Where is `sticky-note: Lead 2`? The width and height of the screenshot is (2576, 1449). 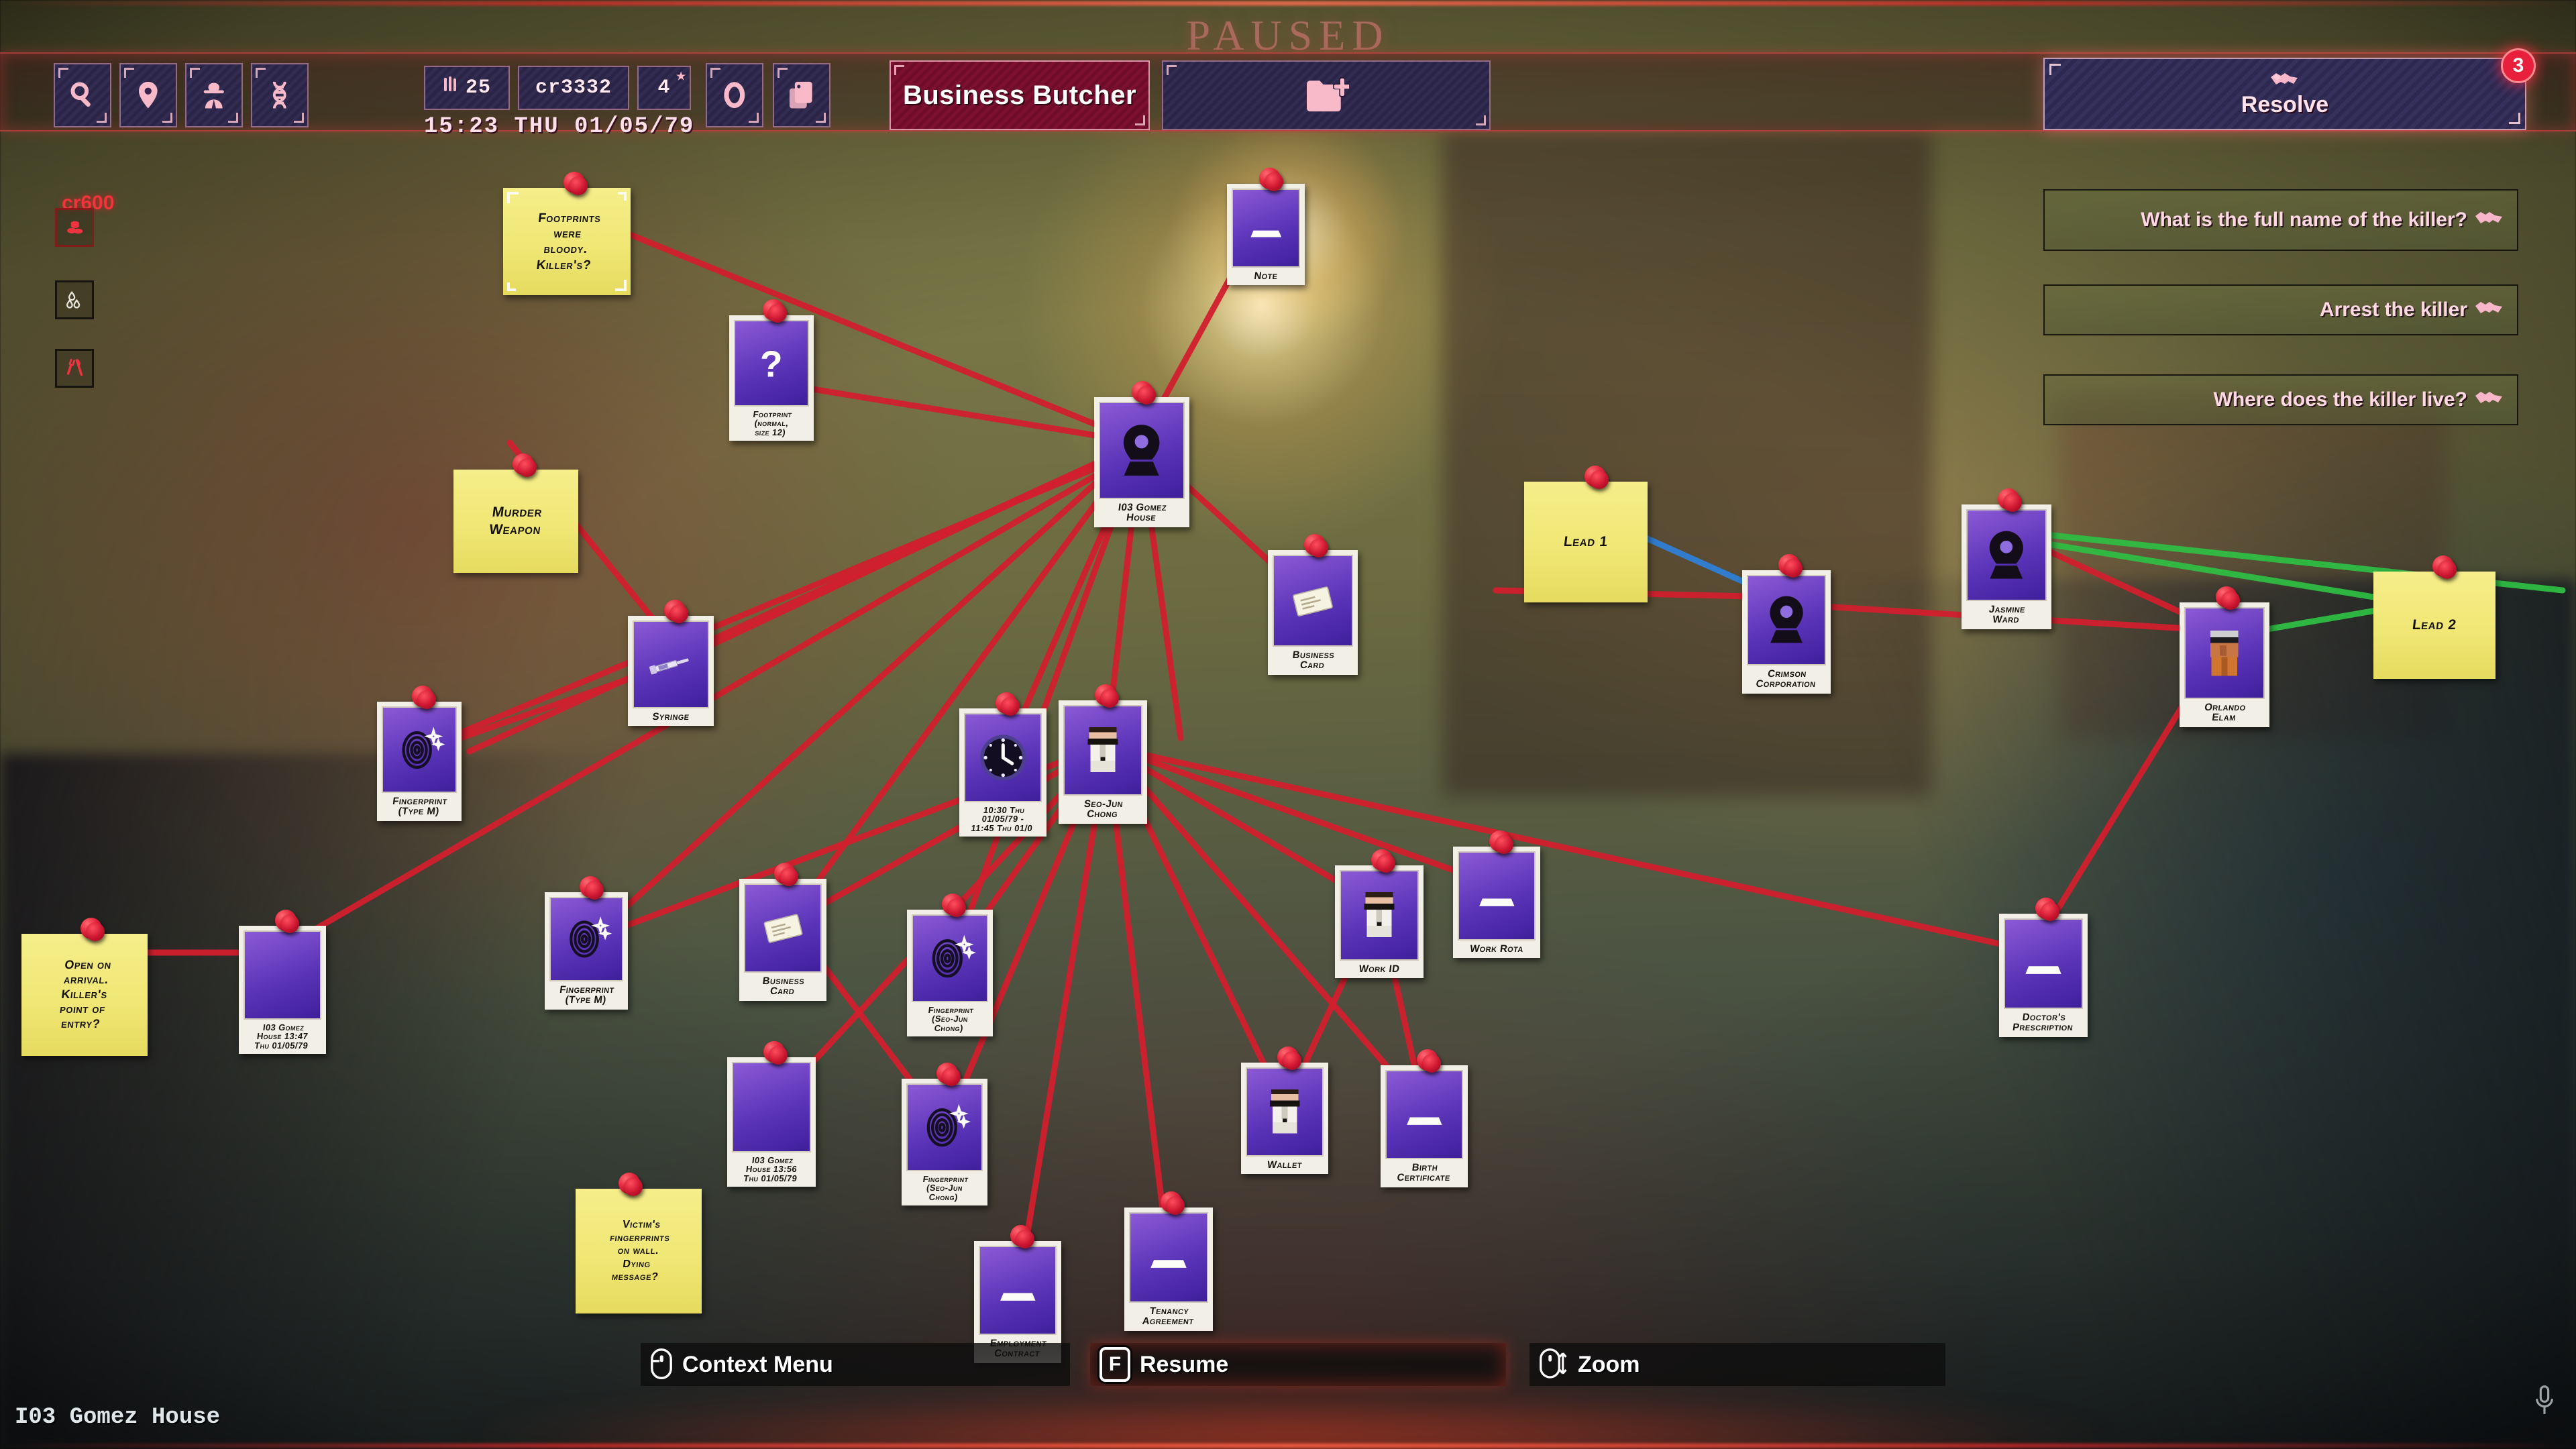
sticky-note: Lead 2 is located at coordinates (2434, 625).